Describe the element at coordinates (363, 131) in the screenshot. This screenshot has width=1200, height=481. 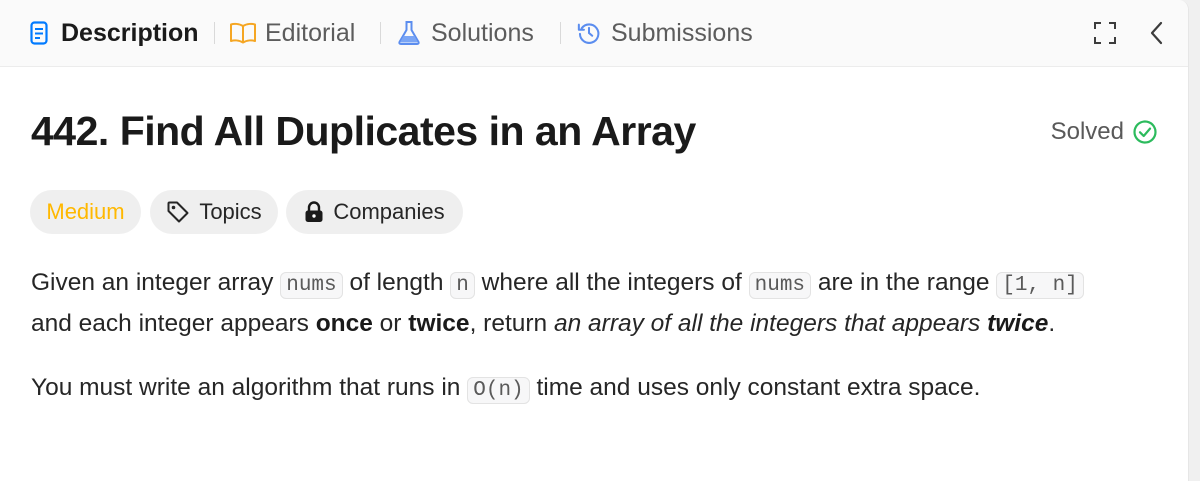
I see `problem-title: 442. Find All Duplicates in an Array` at that location.